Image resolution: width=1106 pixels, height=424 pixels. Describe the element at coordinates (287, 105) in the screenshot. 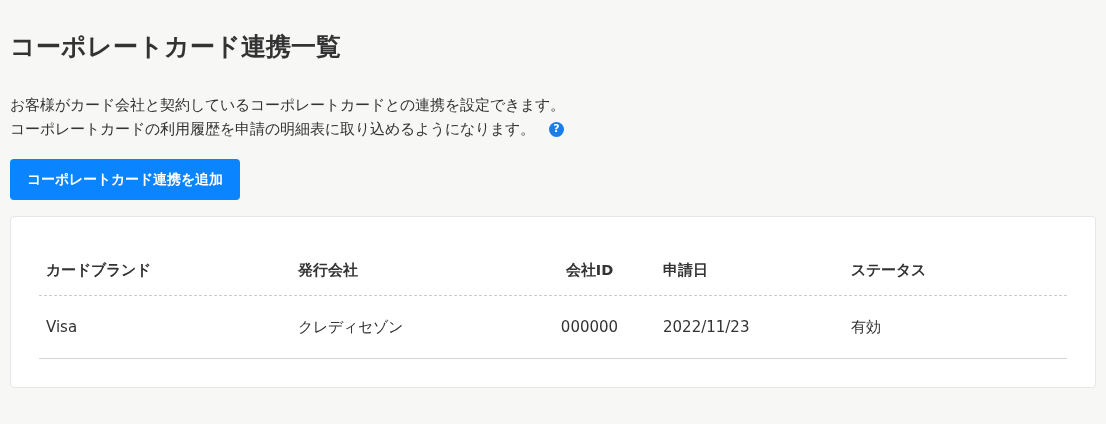

I see `description-text: お客様がカード会社と契約しているコーポレートカードとの連携を設定できます。` at that location.